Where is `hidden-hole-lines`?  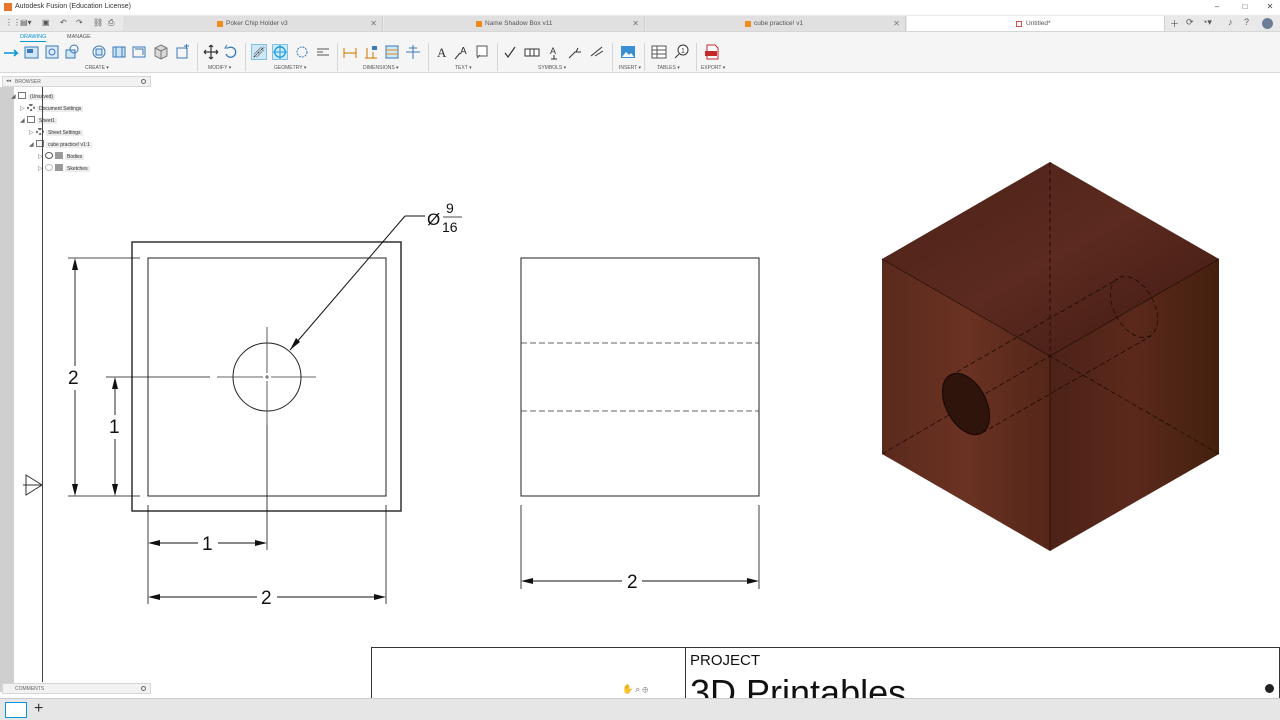 hidden-hole-lines is located at coordinates (640, 377).